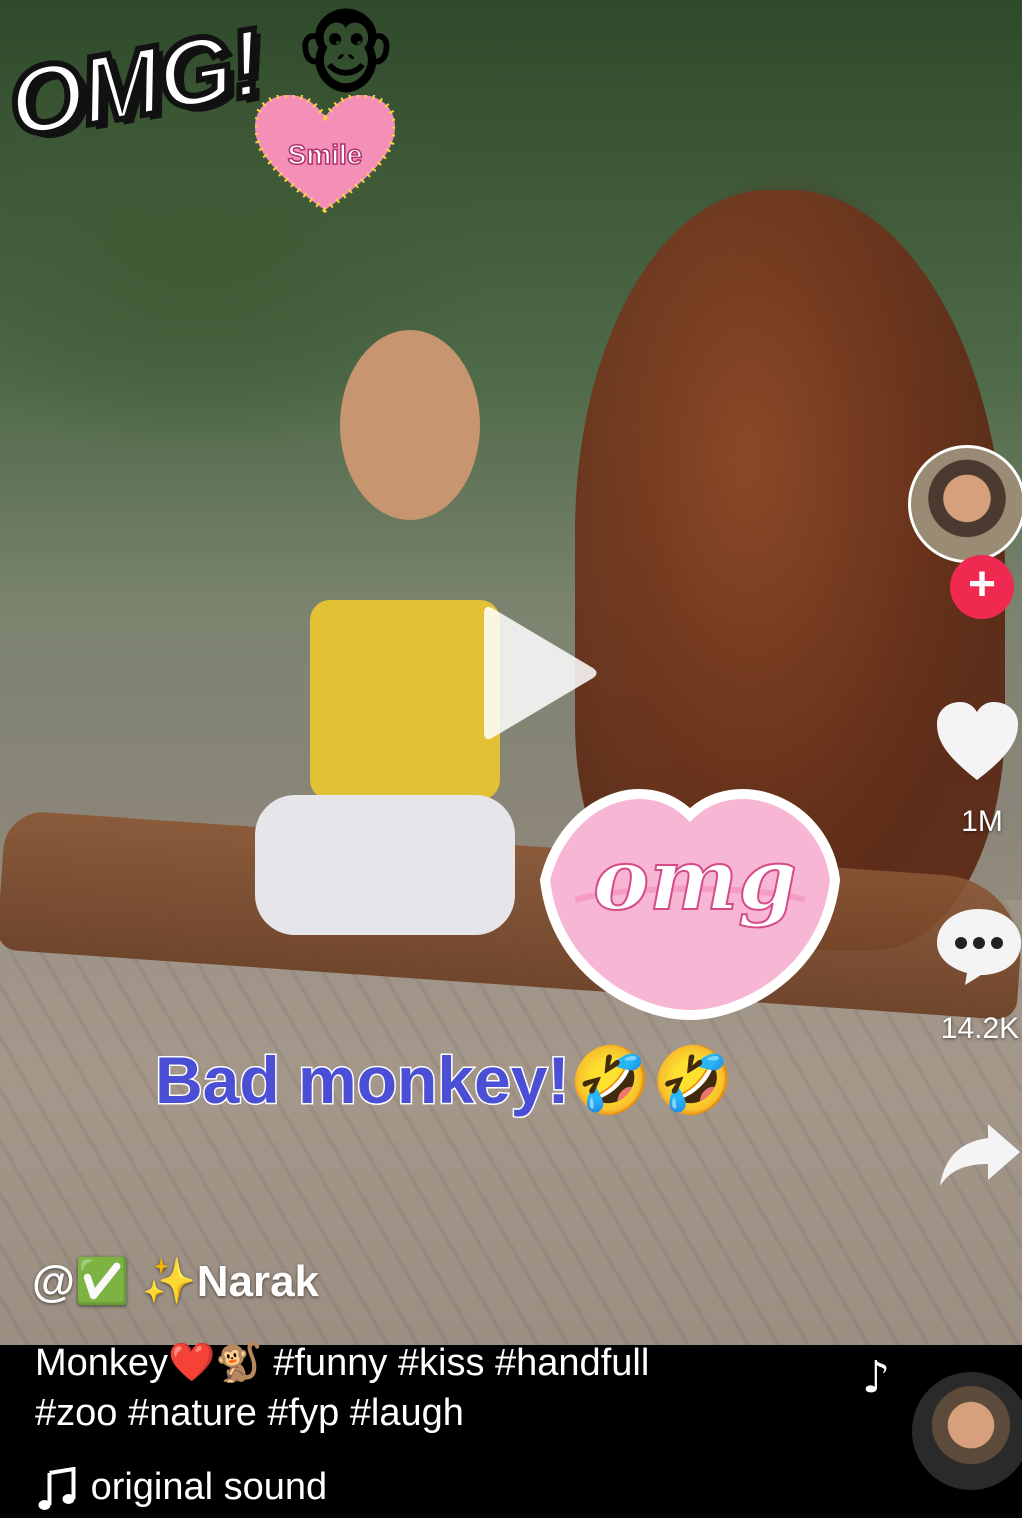  What do you see at coordinates (136, 83) in the screenshot?
I see `omg-sticker: OMG!` at bounding box center [136, 83].